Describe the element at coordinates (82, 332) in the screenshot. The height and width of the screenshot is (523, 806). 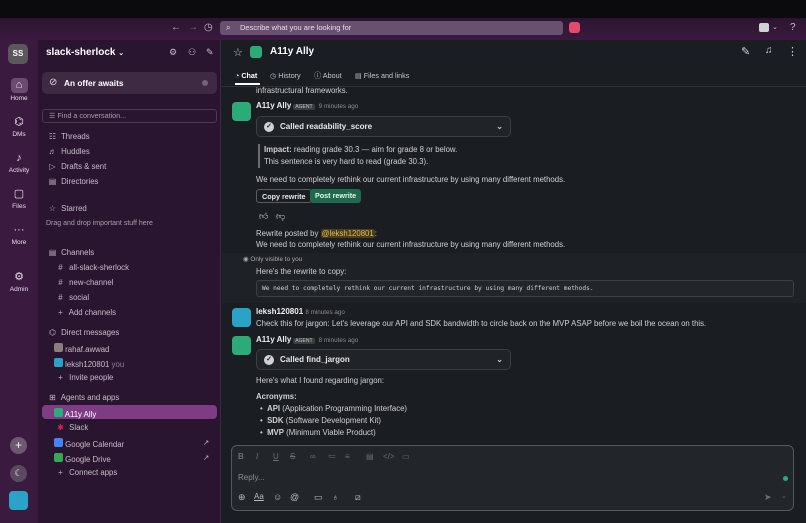
I see `dm-header: ⌬ Direct messages` at that location.